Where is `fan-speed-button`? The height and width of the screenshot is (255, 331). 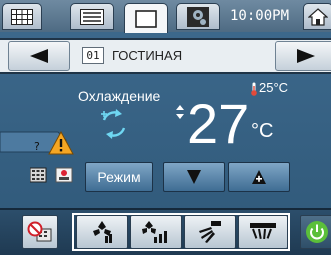 fan-speed-button is located at coordinates (156, 232).